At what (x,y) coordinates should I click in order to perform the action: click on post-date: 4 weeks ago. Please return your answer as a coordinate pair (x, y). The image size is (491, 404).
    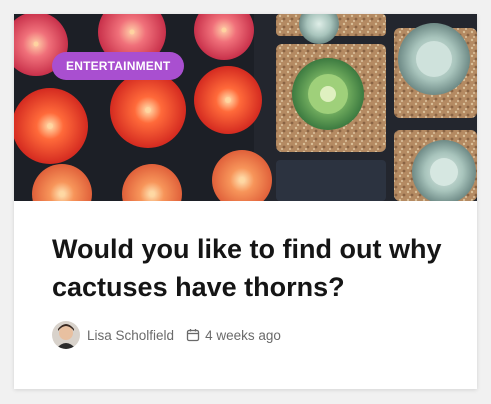
    Looking at the image, I should click on (243, 335).